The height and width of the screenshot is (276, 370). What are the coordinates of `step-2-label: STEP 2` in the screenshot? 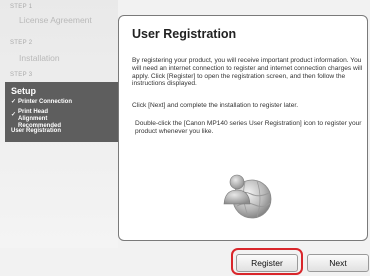 It's located at (21, 43).